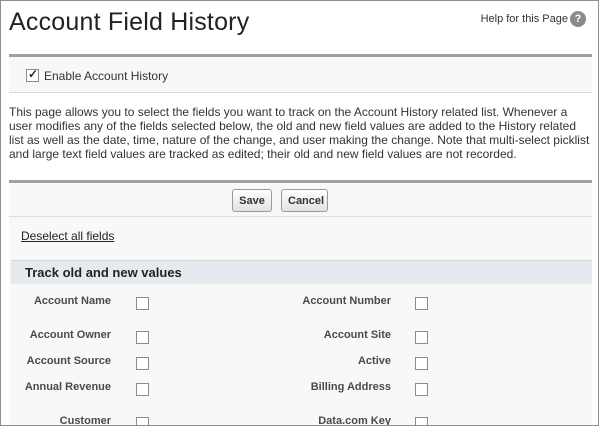  What do you see at coordinates (421, 363) in the screenshot?
I see `field-checkbox-active` at bounding box center [421, 363].